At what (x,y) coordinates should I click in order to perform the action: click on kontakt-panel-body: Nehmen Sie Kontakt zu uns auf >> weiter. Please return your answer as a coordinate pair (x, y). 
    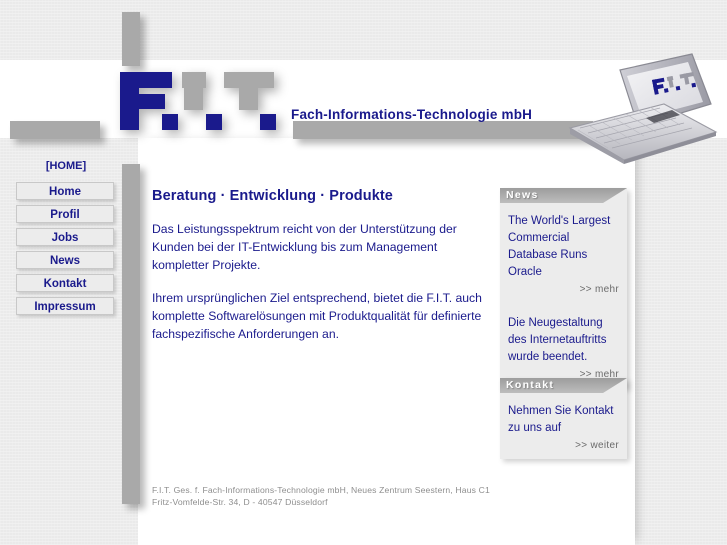
    Looking at the image, I should click on (563, 426).